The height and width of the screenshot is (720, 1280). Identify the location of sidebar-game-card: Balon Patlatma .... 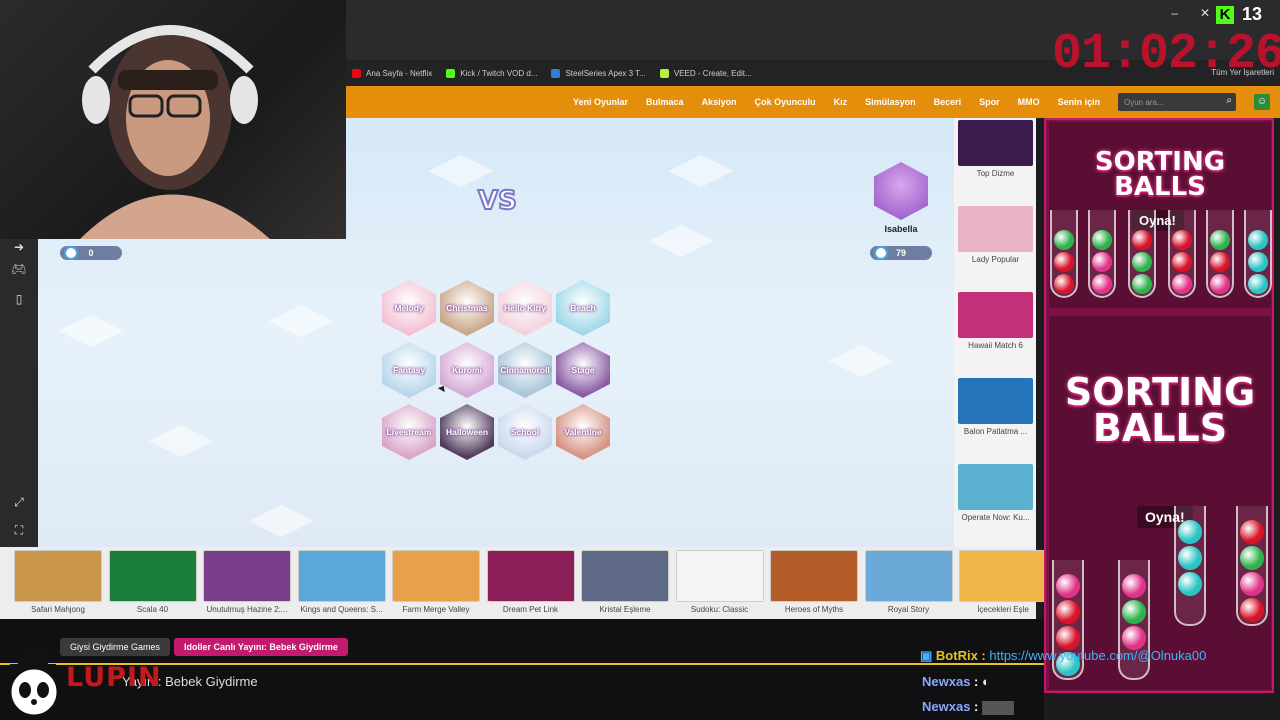
(995, 407).